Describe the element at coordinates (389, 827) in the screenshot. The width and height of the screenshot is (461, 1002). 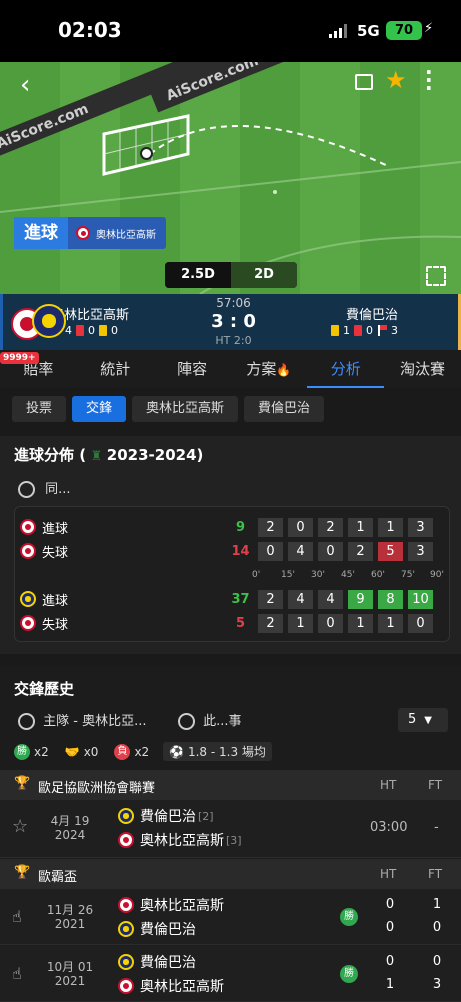
I see `kickoff-time: 03:00` at that location.